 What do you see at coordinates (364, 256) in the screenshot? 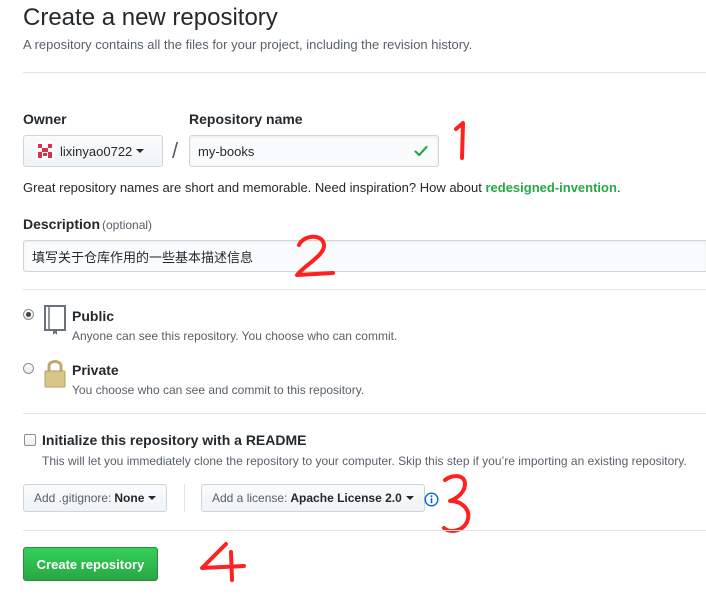
I see `description-input: 填写关于仓库作用的一些基本描述信息` at bounding box center [364, 256].